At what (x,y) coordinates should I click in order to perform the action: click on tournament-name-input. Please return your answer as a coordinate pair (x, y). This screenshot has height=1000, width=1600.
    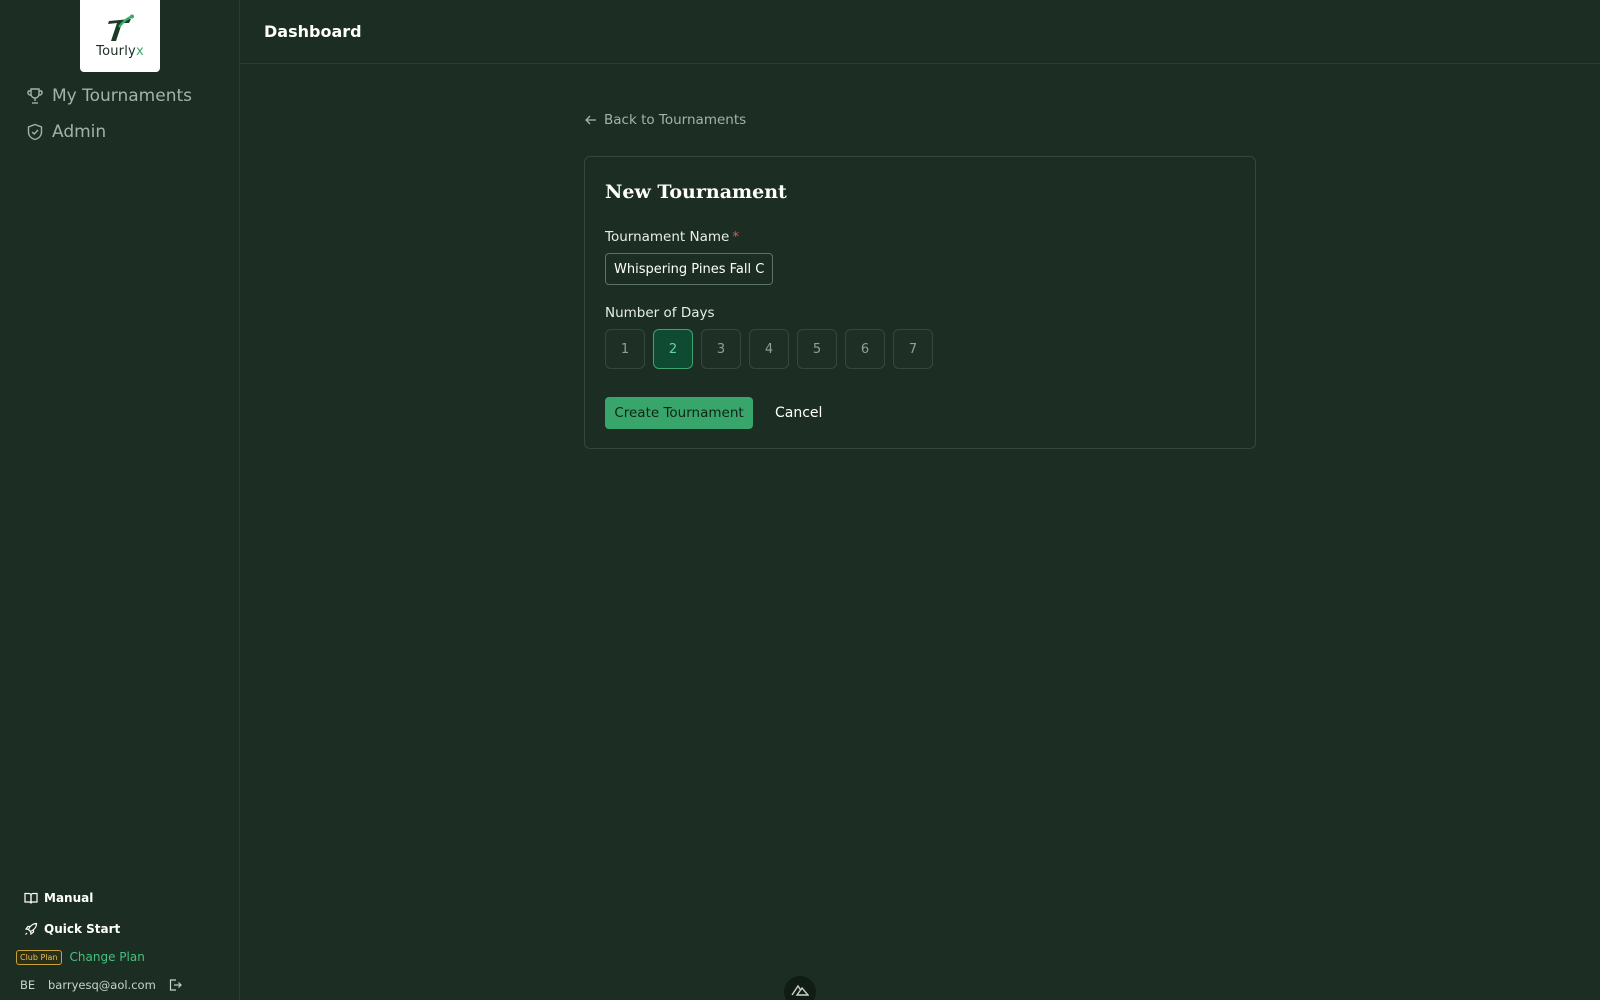
    Looking at the image, I should click on (689, 269).